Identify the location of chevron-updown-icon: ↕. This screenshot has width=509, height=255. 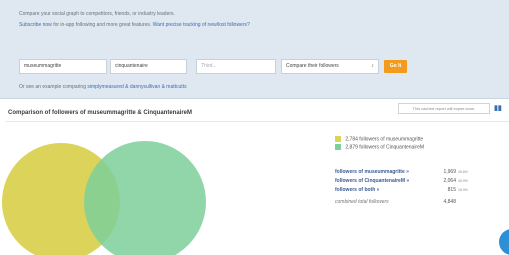
(373, 66).